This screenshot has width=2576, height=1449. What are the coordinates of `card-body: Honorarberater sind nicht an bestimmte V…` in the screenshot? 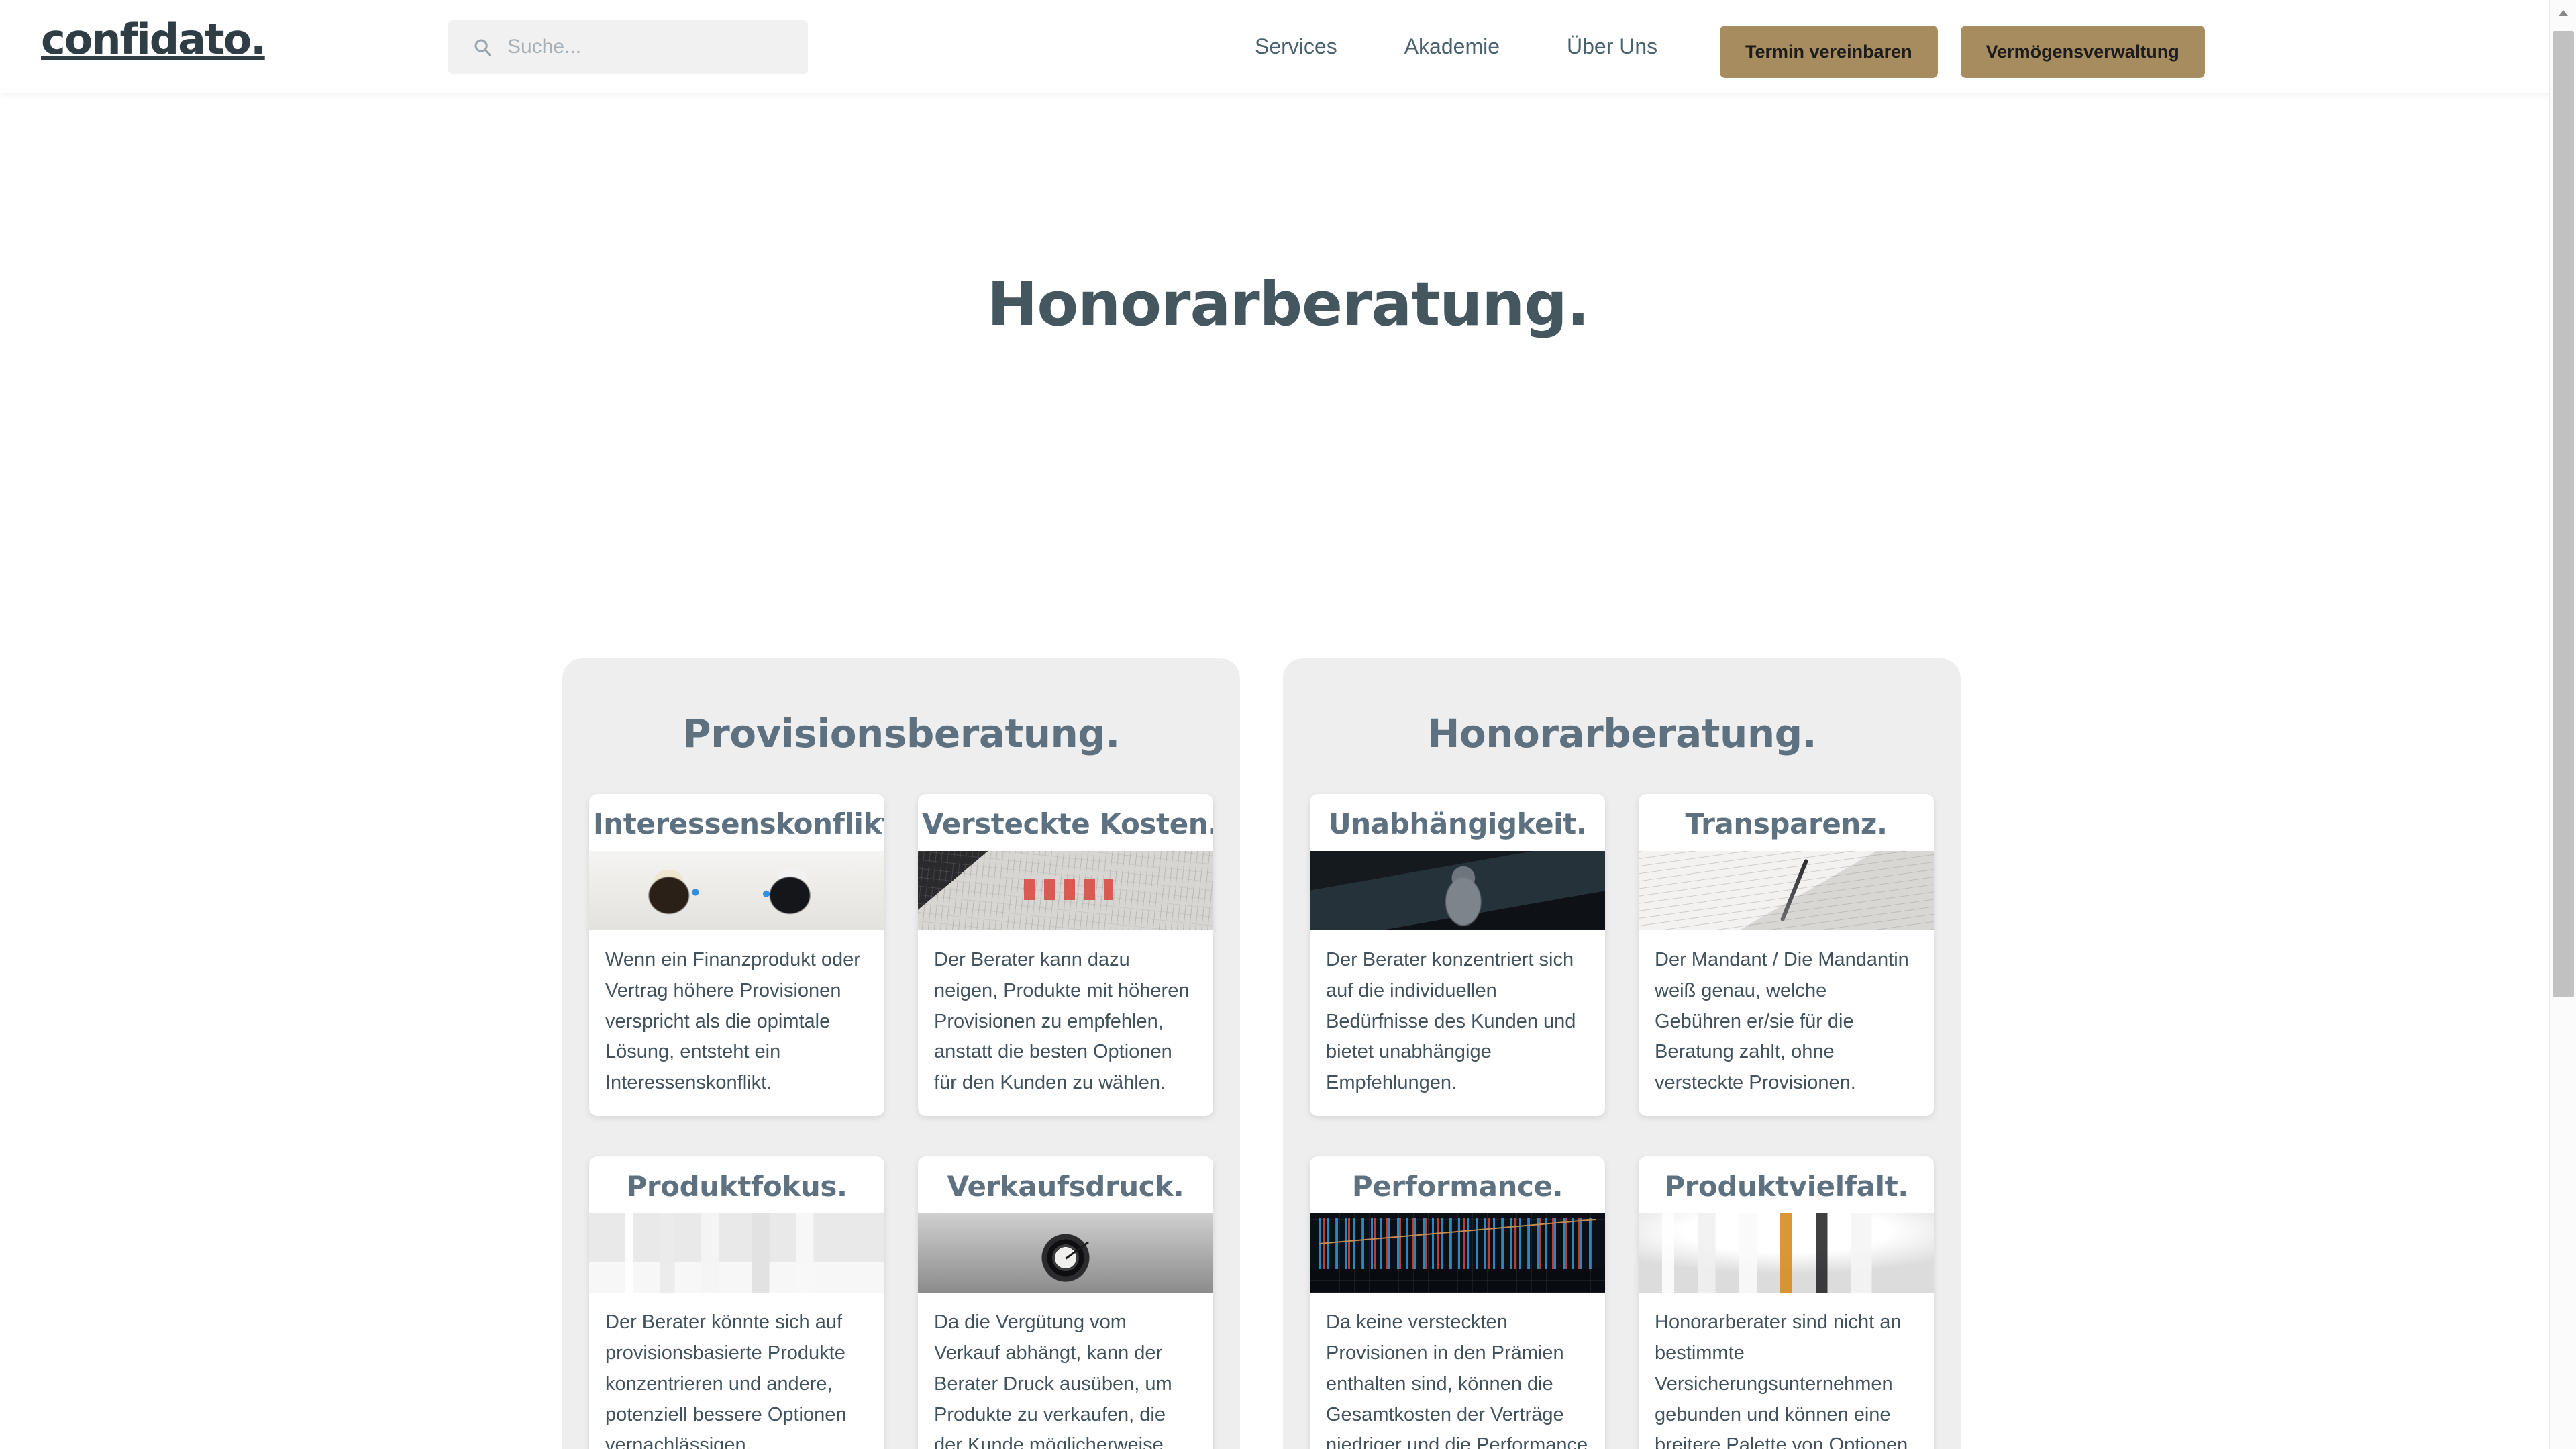 It's located at (1781, 1380).